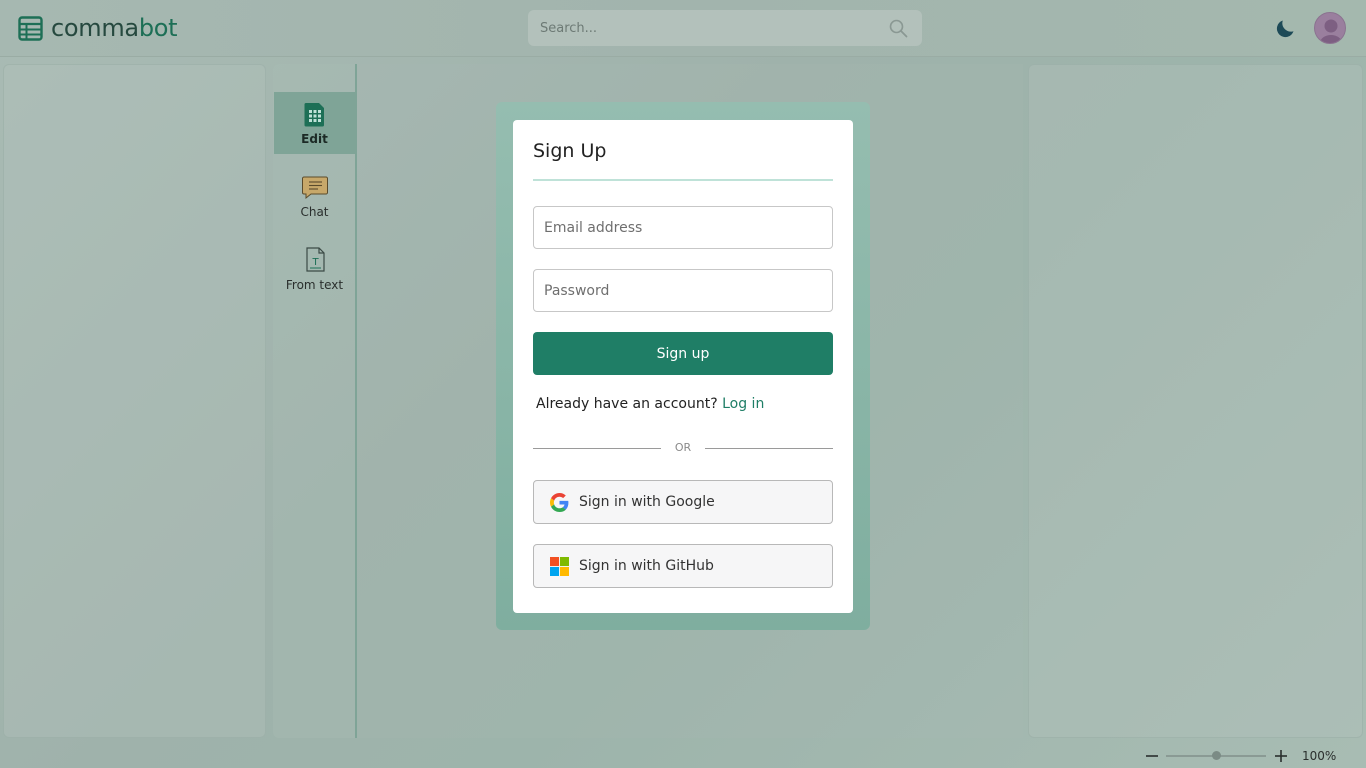  I want to click on zoom-in-icon, so click(1281, 756).